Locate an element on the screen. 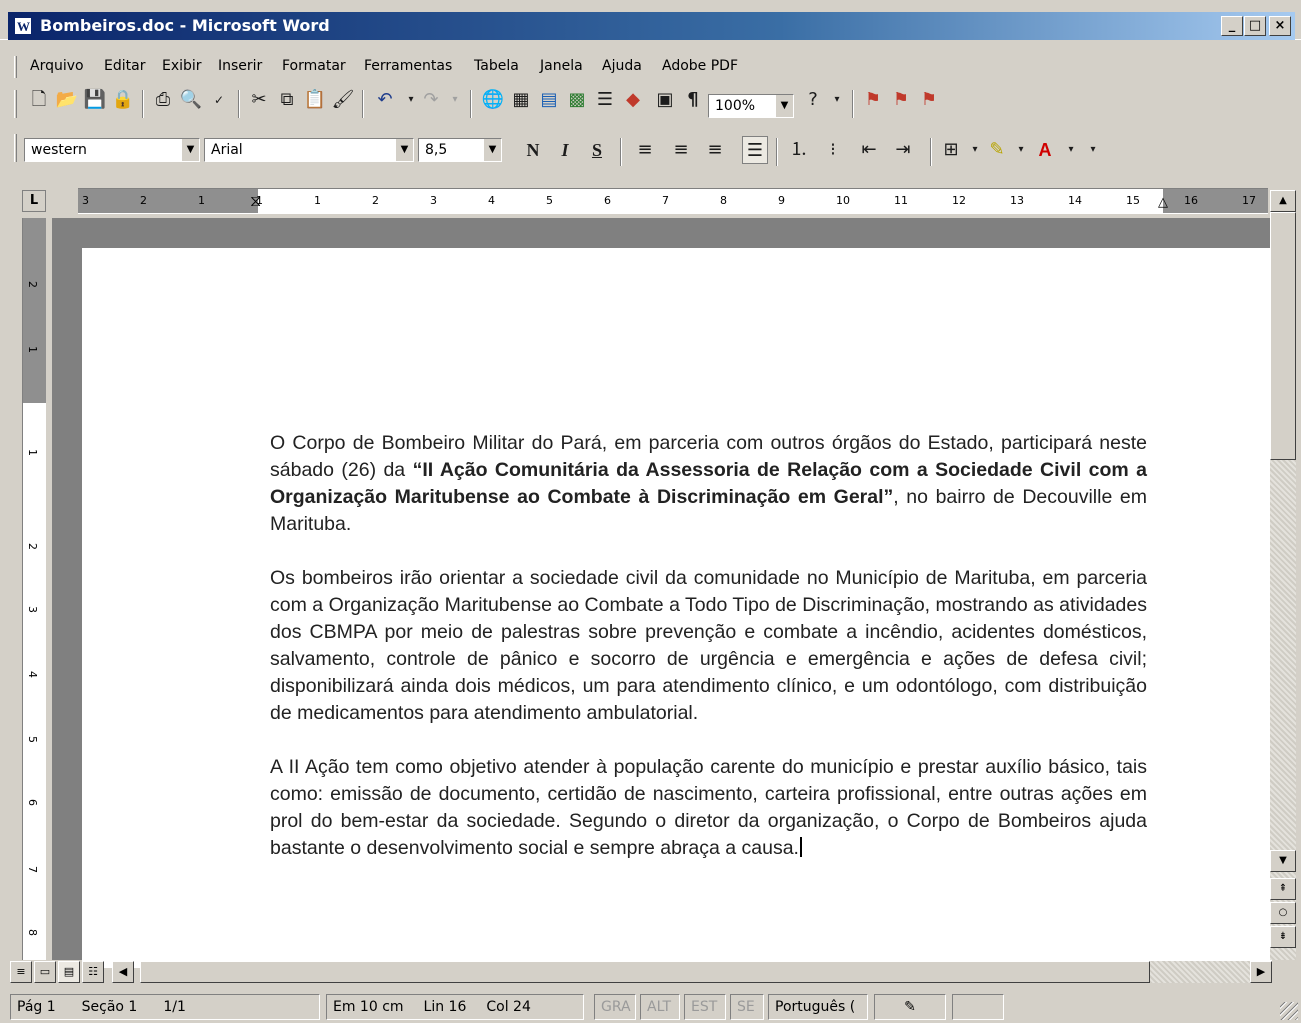  web-layout-button: ▭ is located at coordinates (45, 972).